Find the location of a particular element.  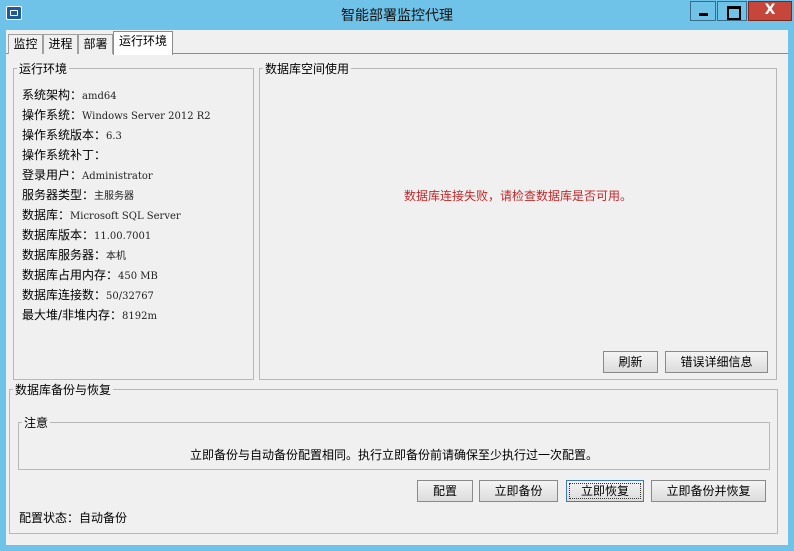

env-info-row: 数据库版本：11.00.7001 is located at coordinates (116, 235).